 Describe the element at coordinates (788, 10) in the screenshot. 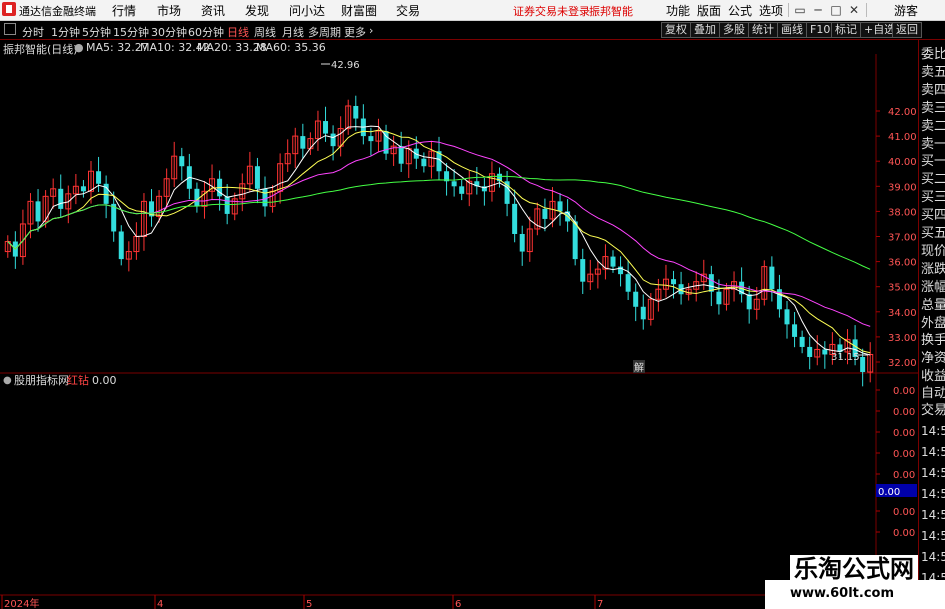

I see `menu-separator` at that location.